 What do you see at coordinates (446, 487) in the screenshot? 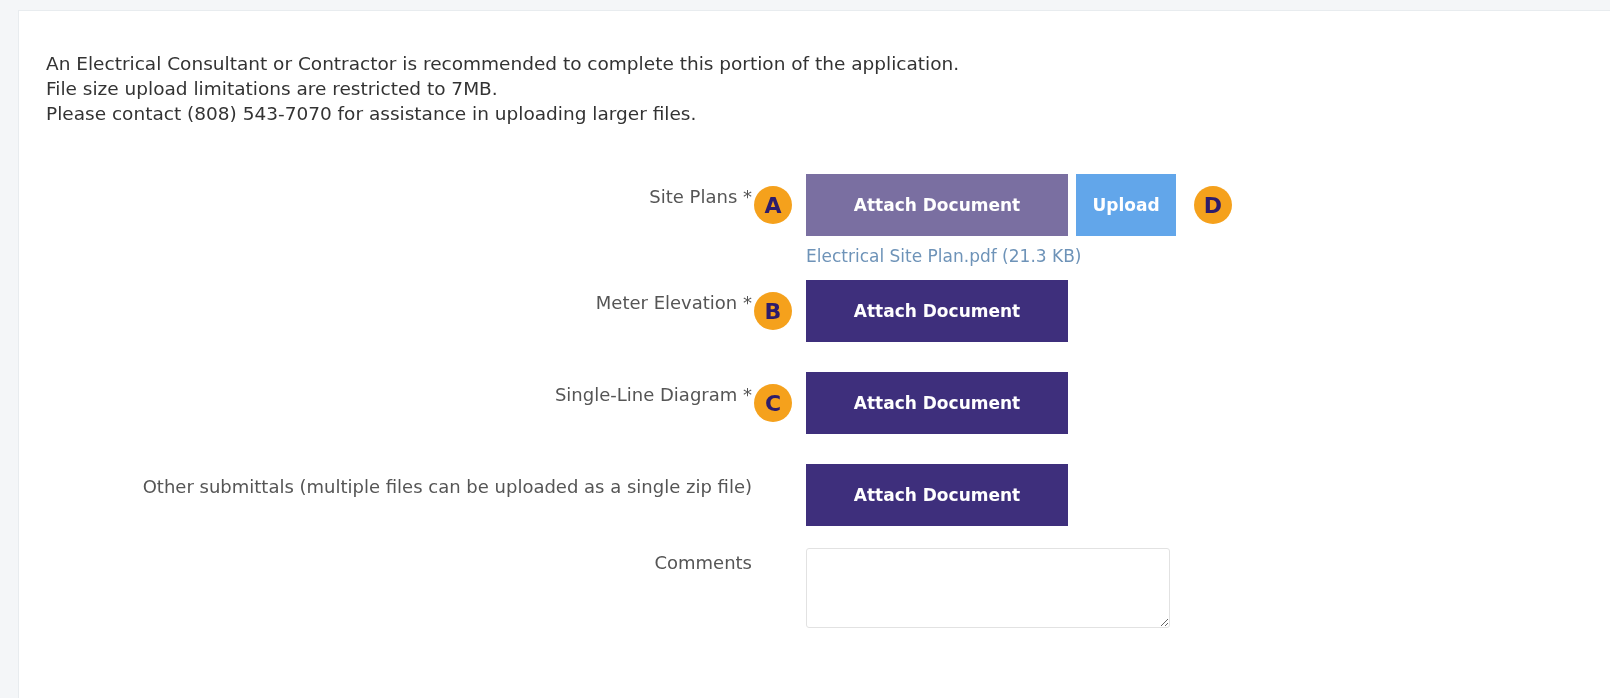
I see `field-label: Other submittals (multiple files can be uploaded as a single zip file)` at bounding box center [446, 487].